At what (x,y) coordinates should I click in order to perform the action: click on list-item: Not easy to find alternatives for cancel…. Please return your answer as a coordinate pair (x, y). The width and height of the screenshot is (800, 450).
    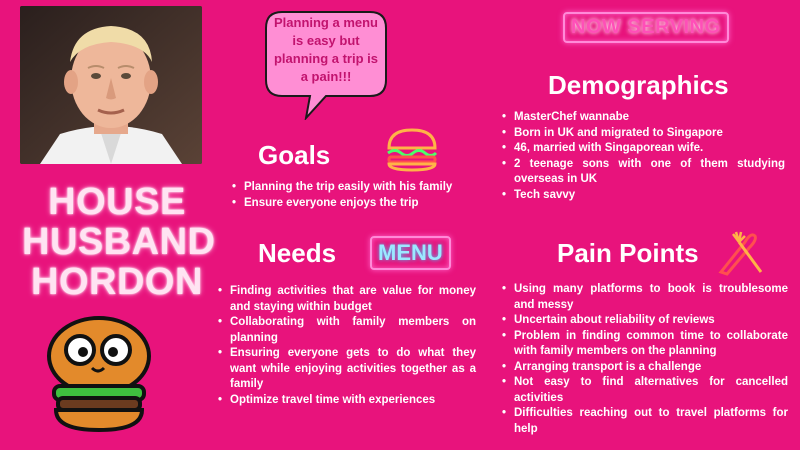
    Looking at the image, I should click on (644, 390).